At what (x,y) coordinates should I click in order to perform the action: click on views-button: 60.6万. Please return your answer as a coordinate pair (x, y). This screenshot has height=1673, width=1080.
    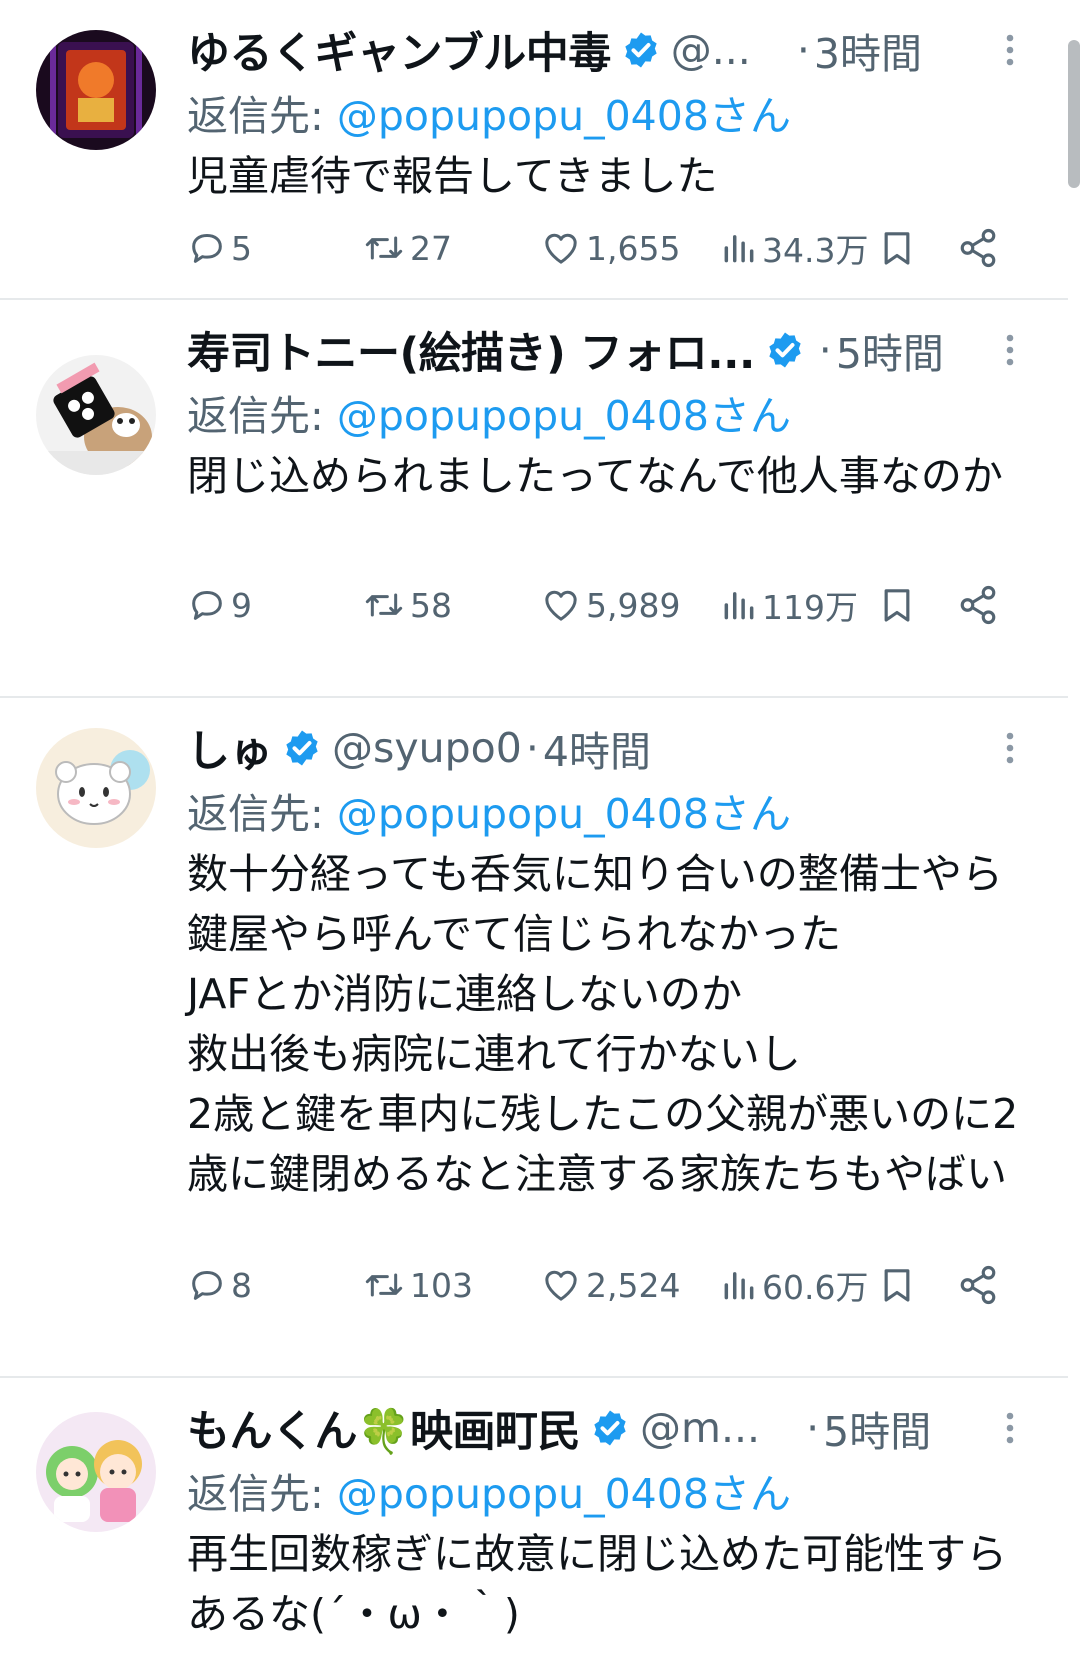
    Looking at the image, I should click on (794, 1285).